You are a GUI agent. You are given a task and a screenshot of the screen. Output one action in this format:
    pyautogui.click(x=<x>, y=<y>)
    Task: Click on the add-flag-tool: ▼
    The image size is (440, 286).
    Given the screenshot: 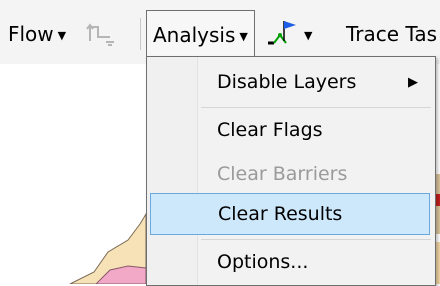 What is the action you would take?
    pyautogui.click(x=287, y=34)
    